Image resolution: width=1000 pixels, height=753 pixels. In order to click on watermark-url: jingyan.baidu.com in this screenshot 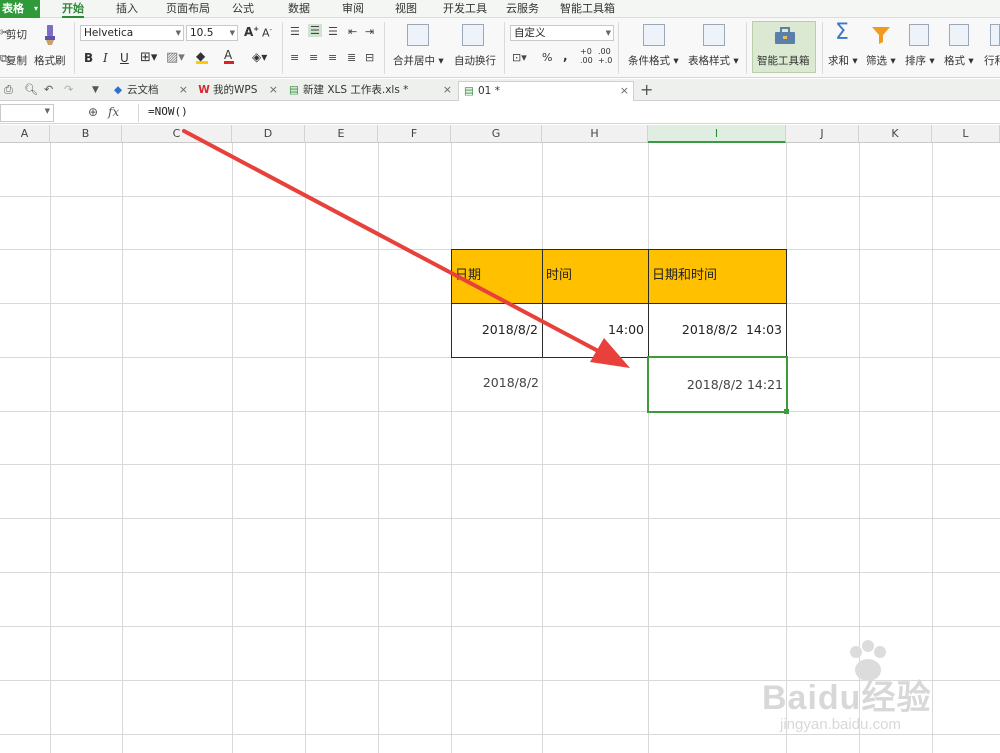, I will do `click(840, 724)`.